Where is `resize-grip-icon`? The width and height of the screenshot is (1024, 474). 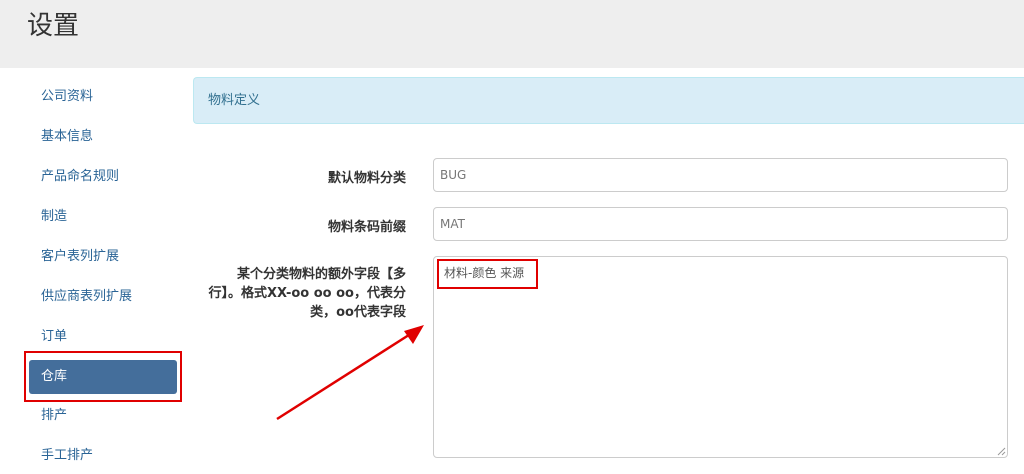 resize-grip-icon is located at coordinates (1001, 451).